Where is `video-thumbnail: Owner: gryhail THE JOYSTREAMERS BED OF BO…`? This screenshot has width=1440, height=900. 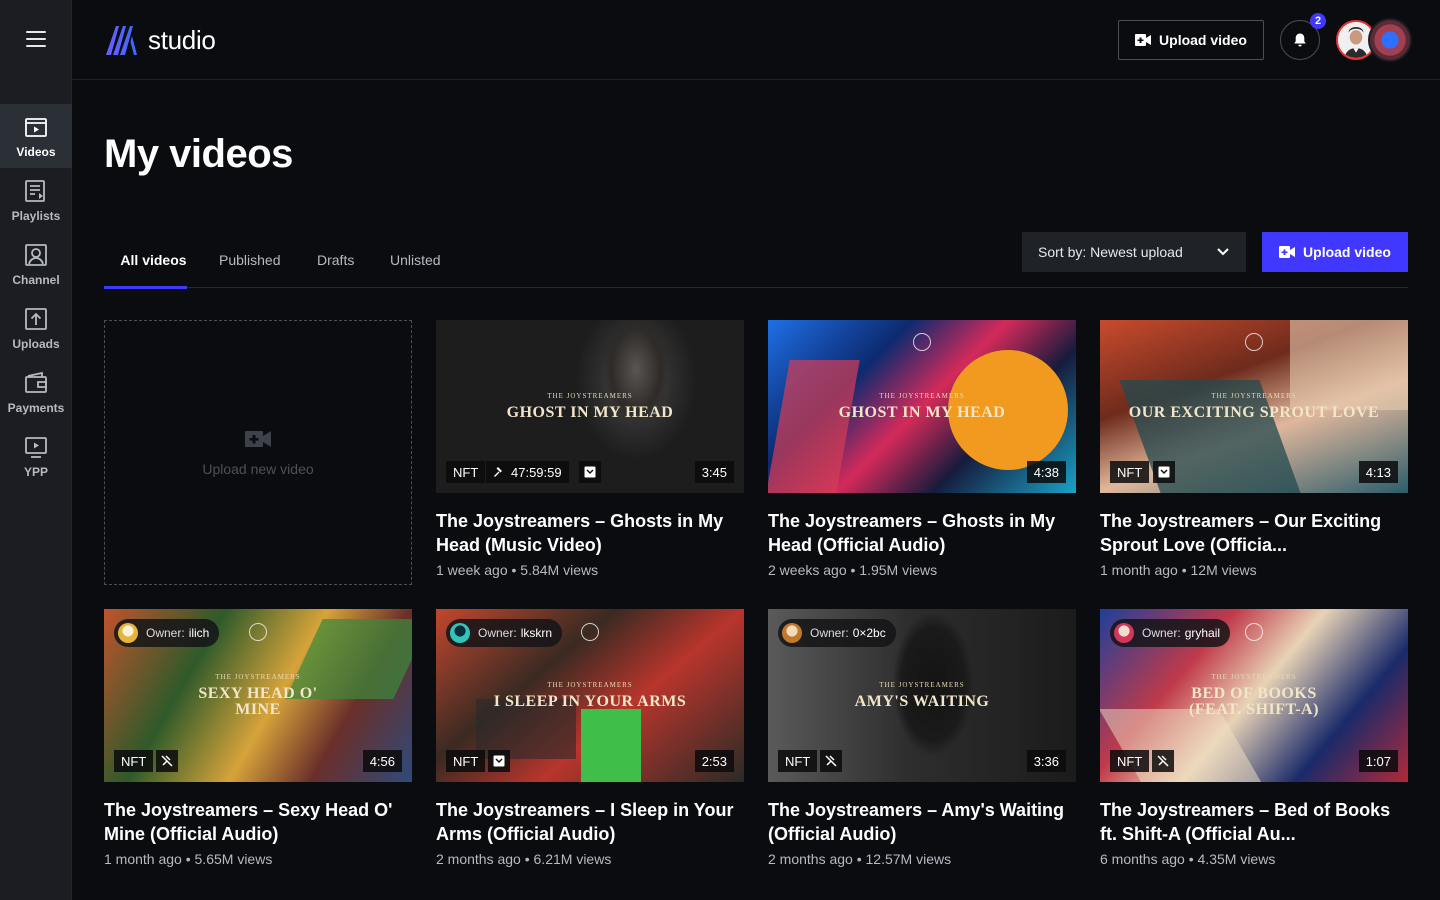 video-thumbnail: Owner: gryhail THE JOYSTREAMERS BED OF BO… is located at coordinates (1254, 695).